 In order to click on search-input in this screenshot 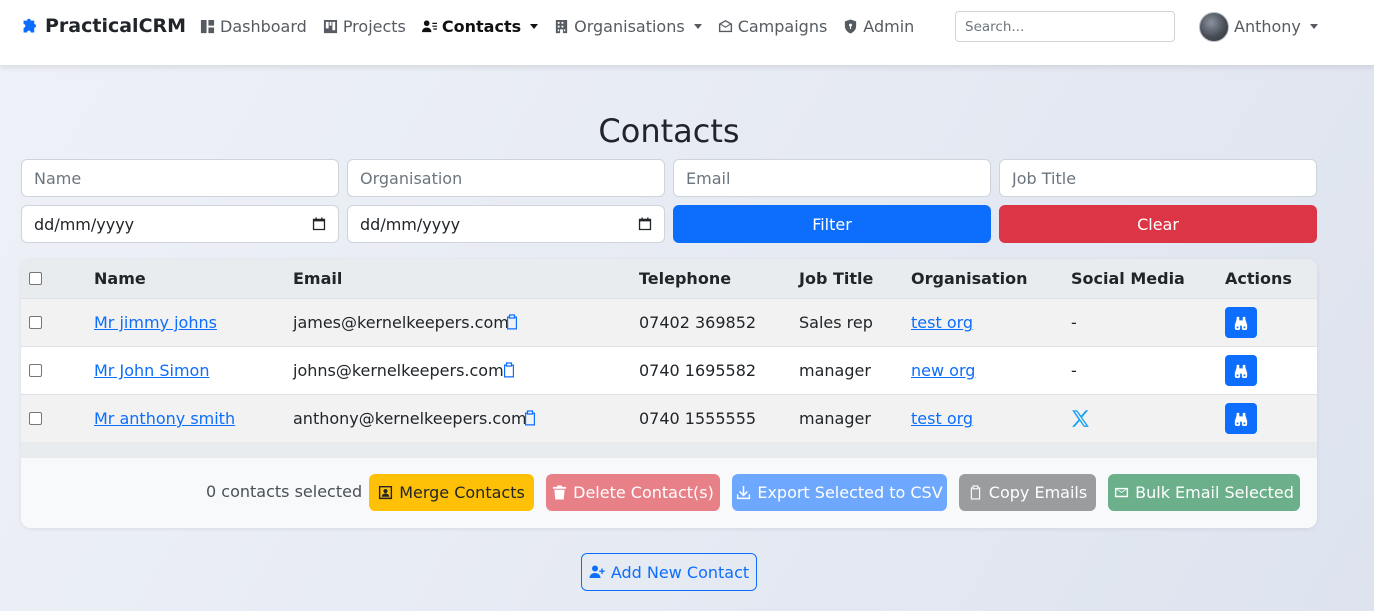, I will do `click(1065, 26)`.